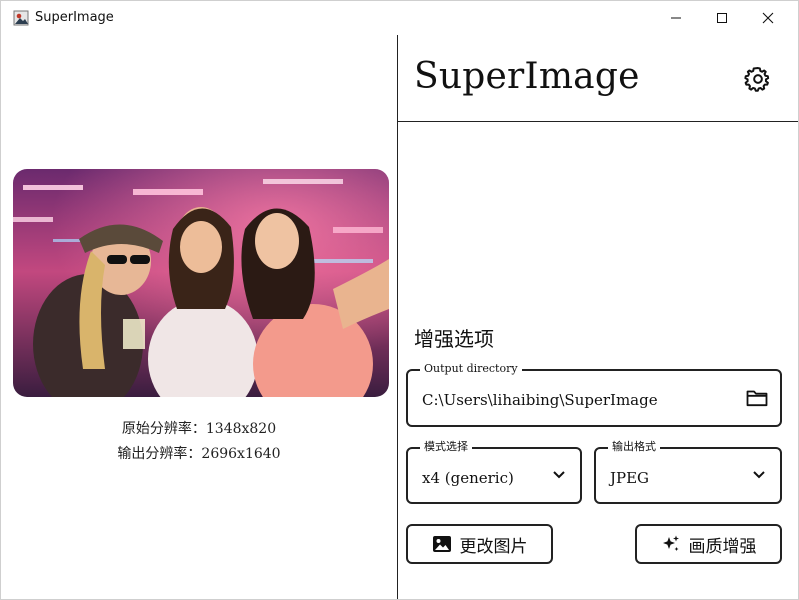 Image resolution: width=799 pixels, height=600 pixels. What do you see at coordinates (74, 17) in the screenshot?
I see `window-title: SuperImage` at bounding box center [74, 17].